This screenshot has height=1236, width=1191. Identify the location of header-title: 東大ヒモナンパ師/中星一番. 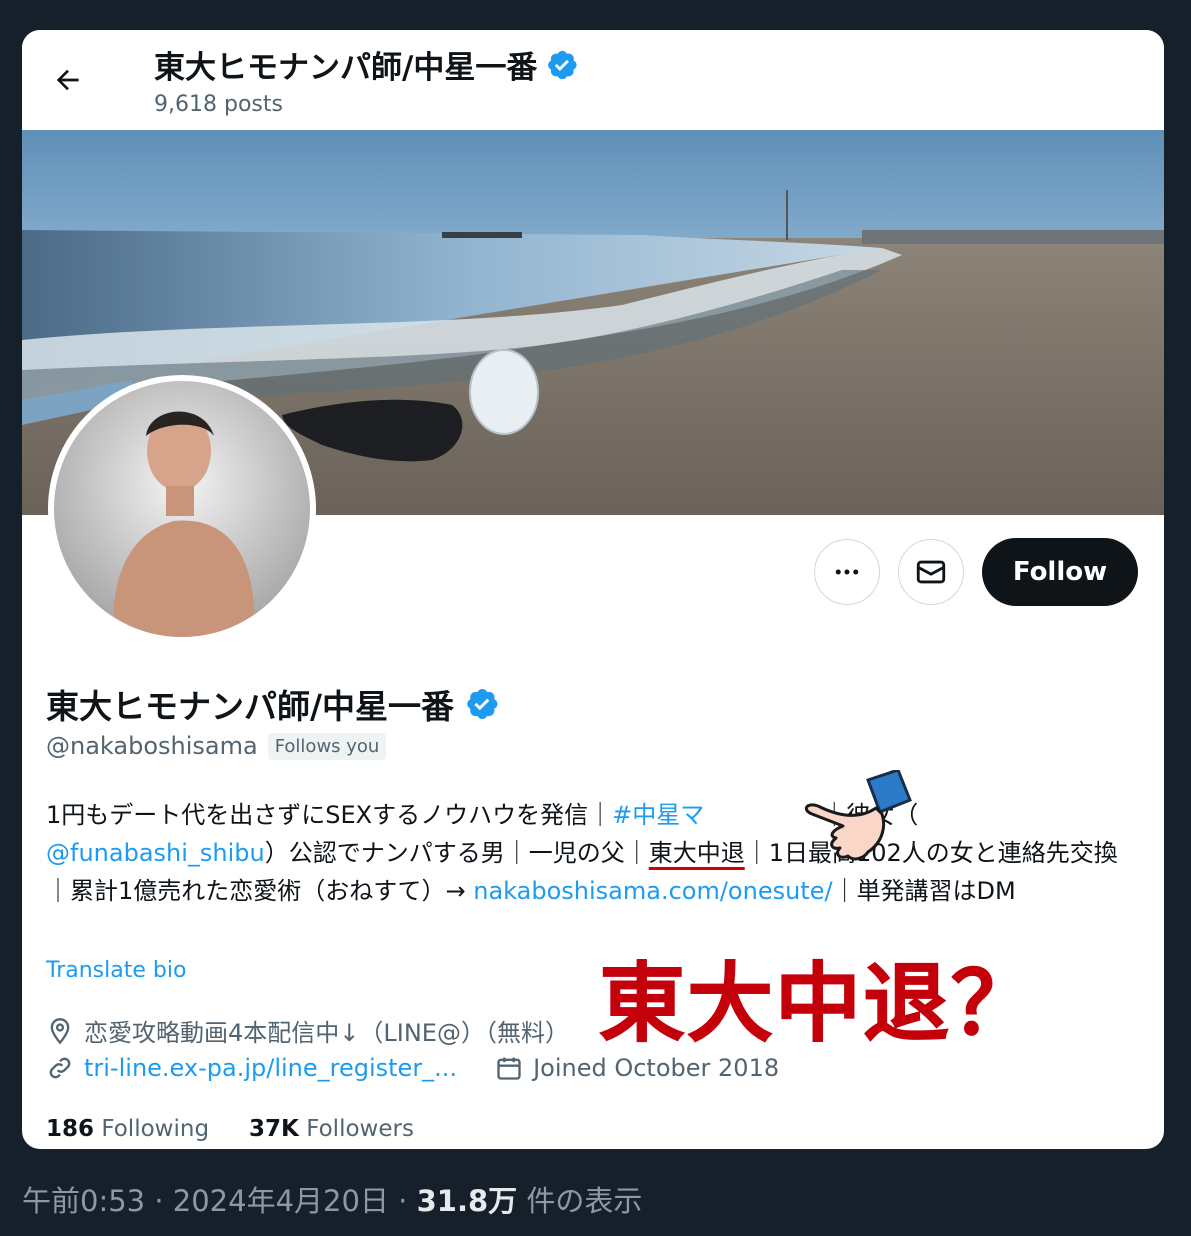
(366, 64).